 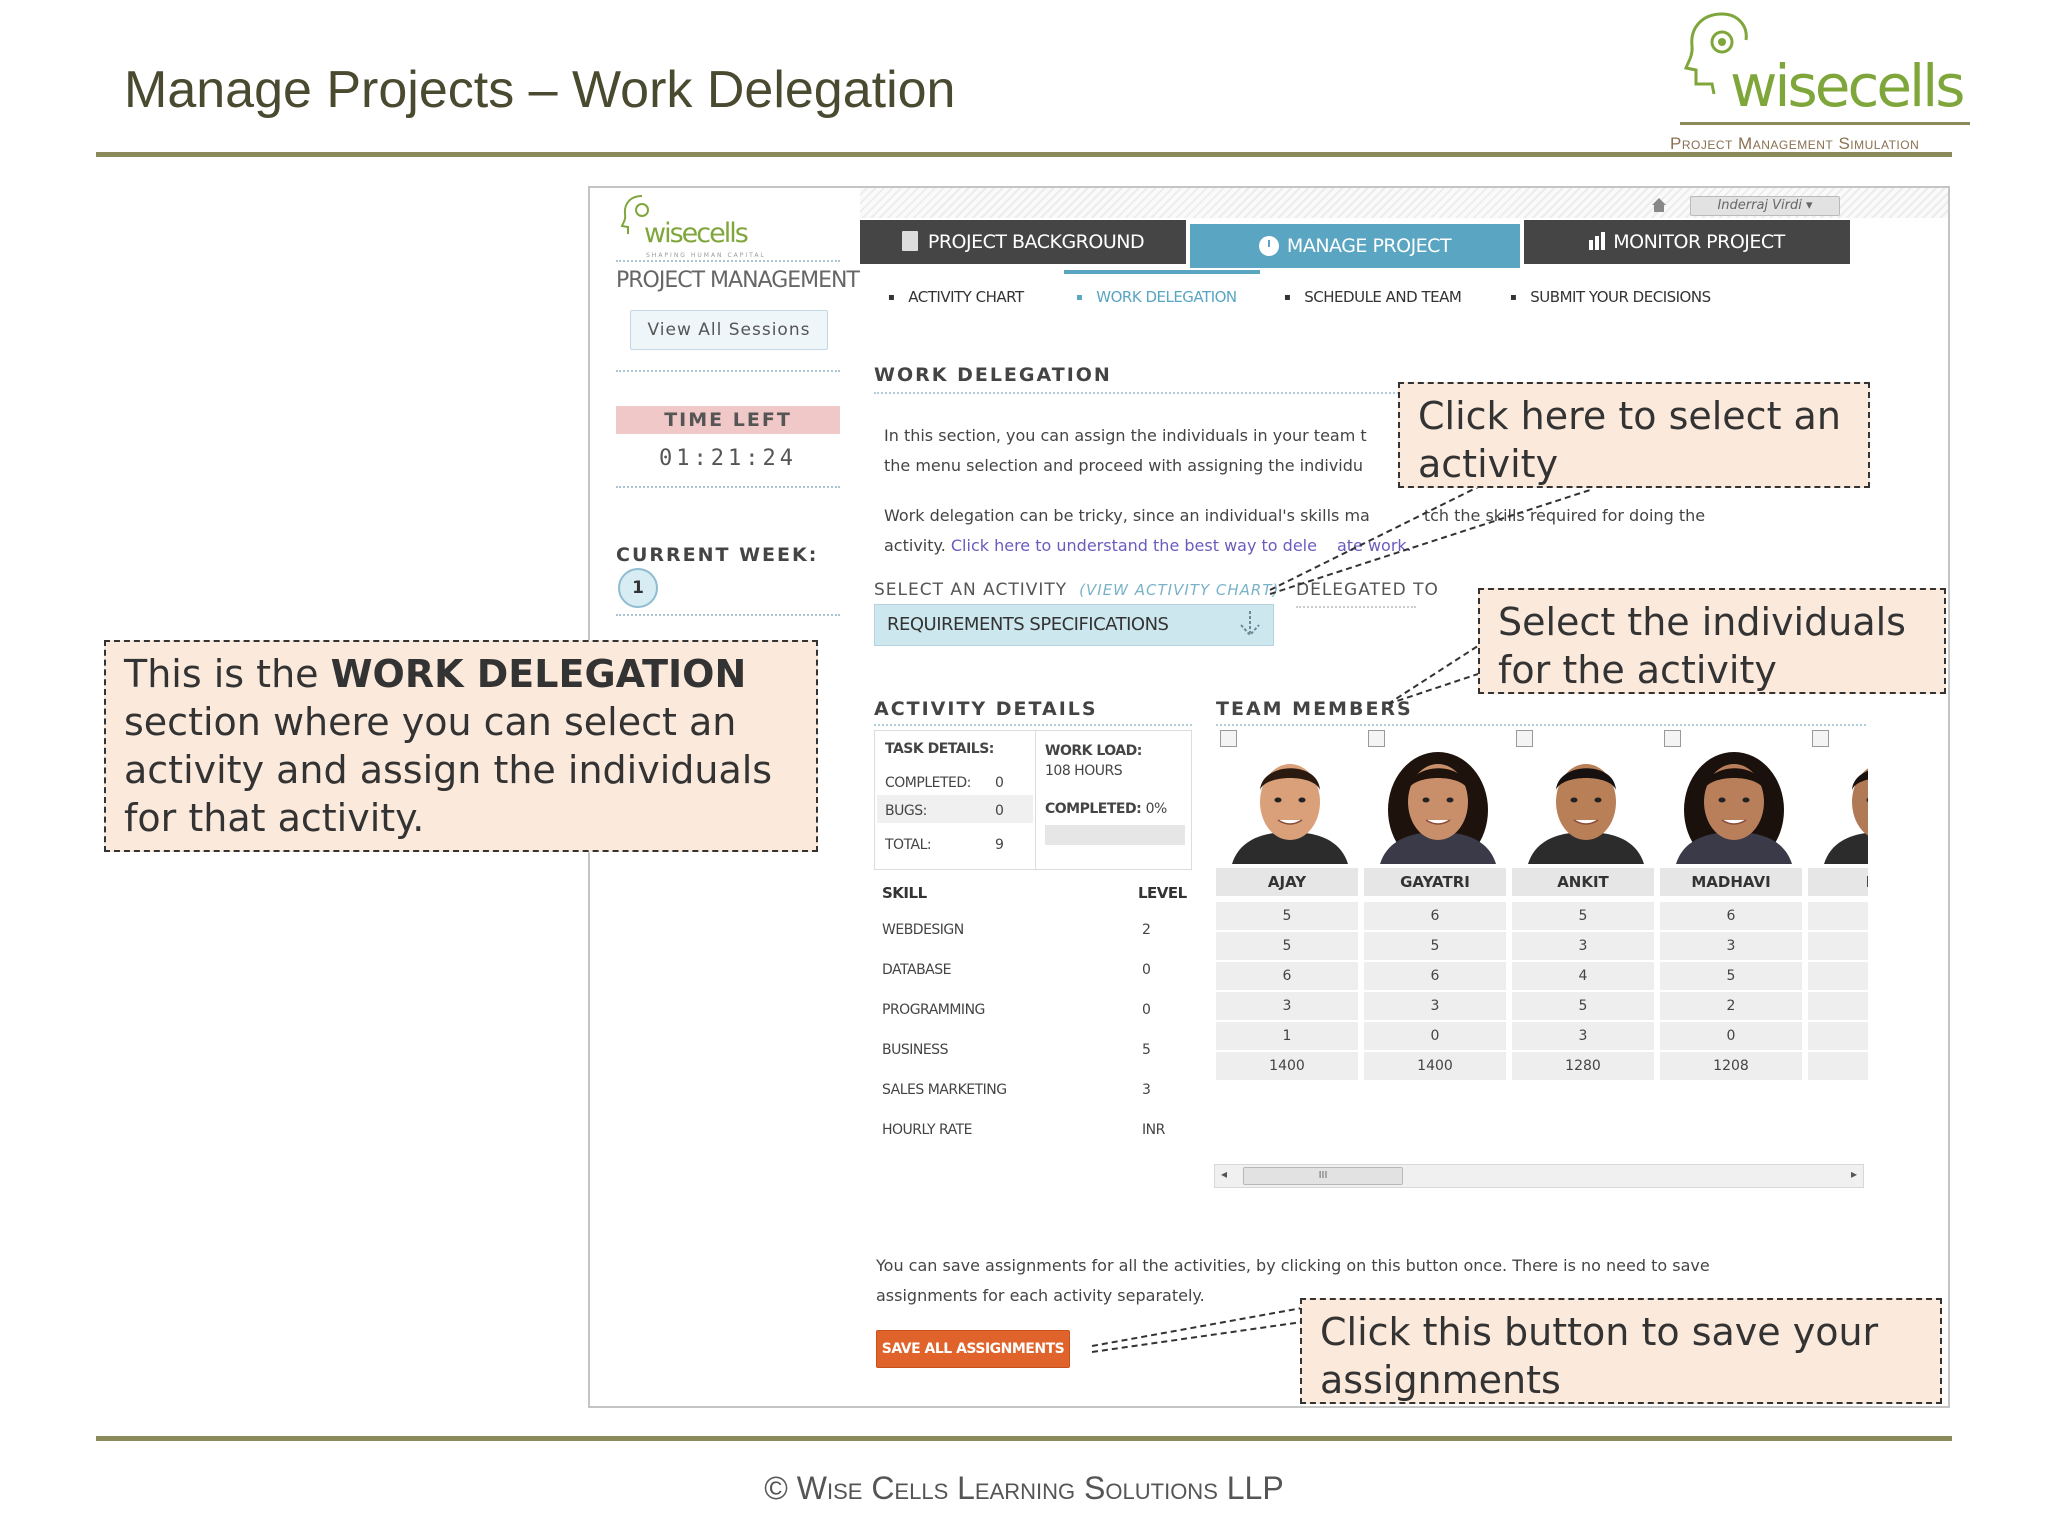 What do you see at coordinates (923, 930) in the screenshot?
I see `skill-name: WEBDESIGN` at bounding box center [923, 930].